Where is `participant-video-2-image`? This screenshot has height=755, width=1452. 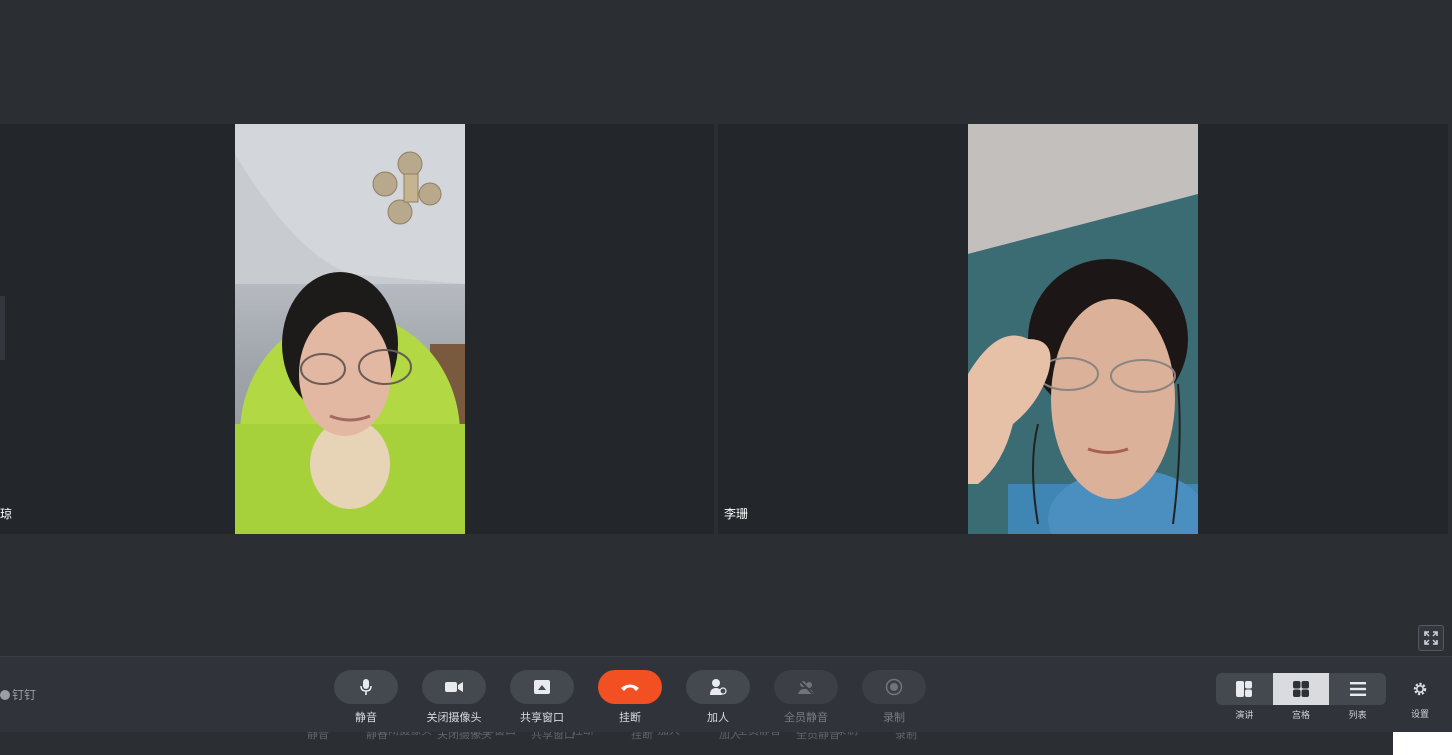
participant-video-2-image is located at coordinates (1083, 329).